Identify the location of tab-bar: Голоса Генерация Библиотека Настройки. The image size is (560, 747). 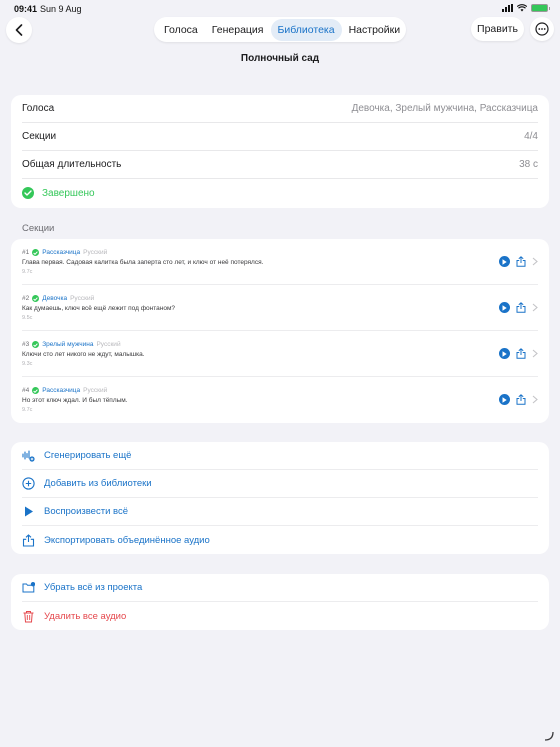
(280, 29).